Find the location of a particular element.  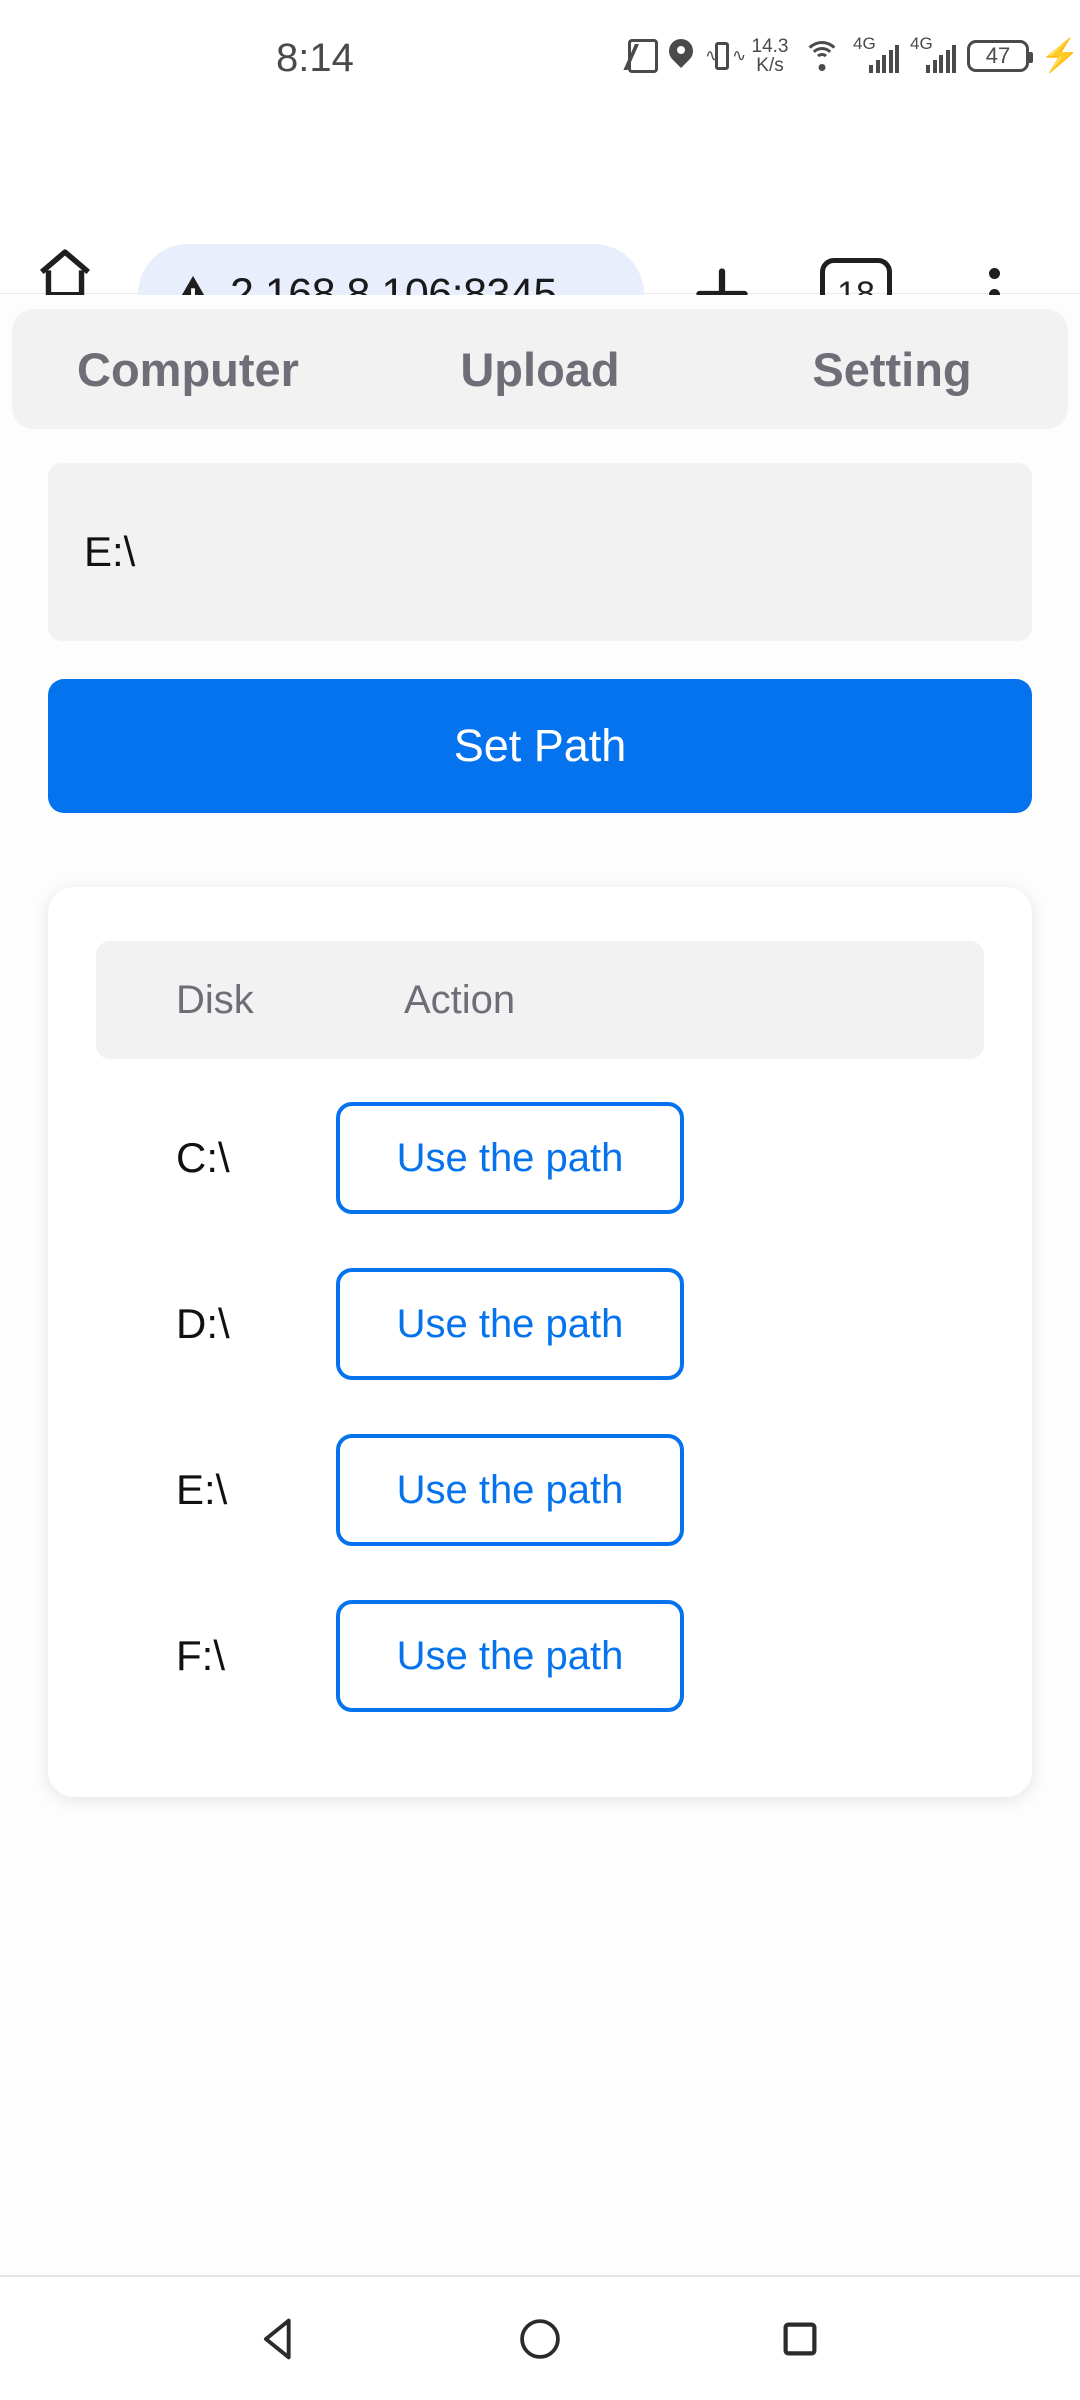

table-row: F:\ Use the path is located at coordinates (540, 1656).